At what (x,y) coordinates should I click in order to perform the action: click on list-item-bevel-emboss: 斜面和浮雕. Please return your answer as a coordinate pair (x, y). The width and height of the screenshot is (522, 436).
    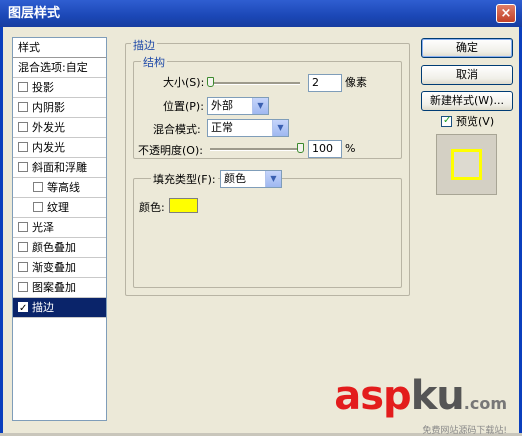
    Looking at the image, I should click on (59, 168).